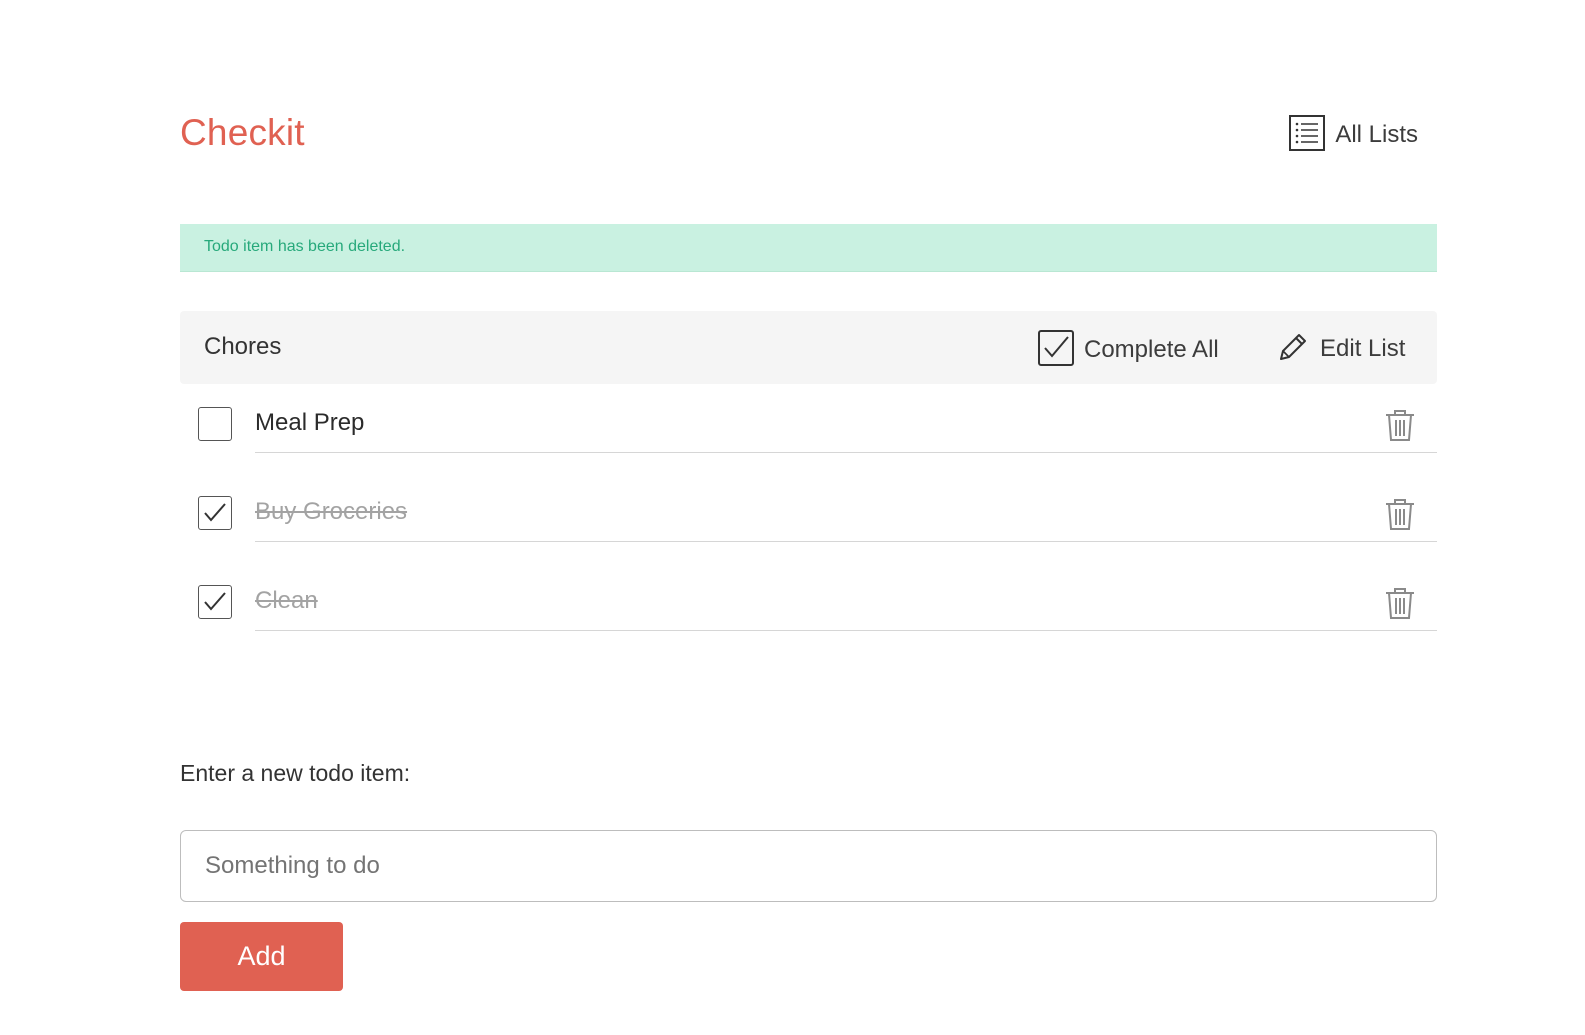  What do you see at coordinates (1056, 350) in the screenshot?
I see `checkbox-checked-icon` at bounding box center [1056, 350].